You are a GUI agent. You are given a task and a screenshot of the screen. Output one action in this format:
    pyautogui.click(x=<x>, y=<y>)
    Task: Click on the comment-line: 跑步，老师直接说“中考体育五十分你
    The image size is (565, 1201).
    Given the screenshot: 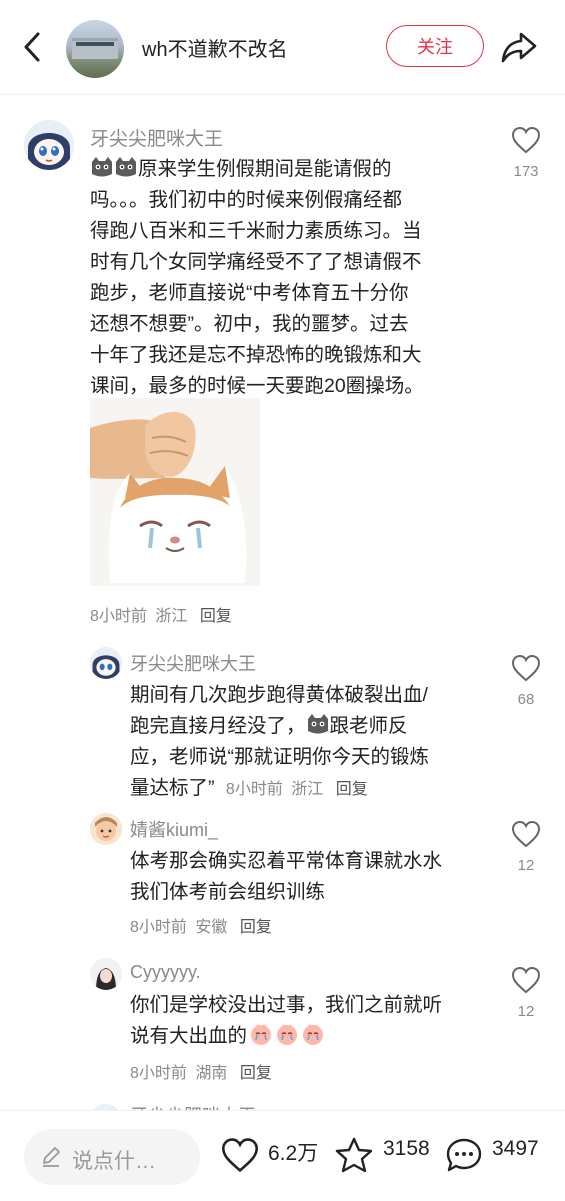 What is the action you would take?
    pyautogui.click(x=249, y=293)
    